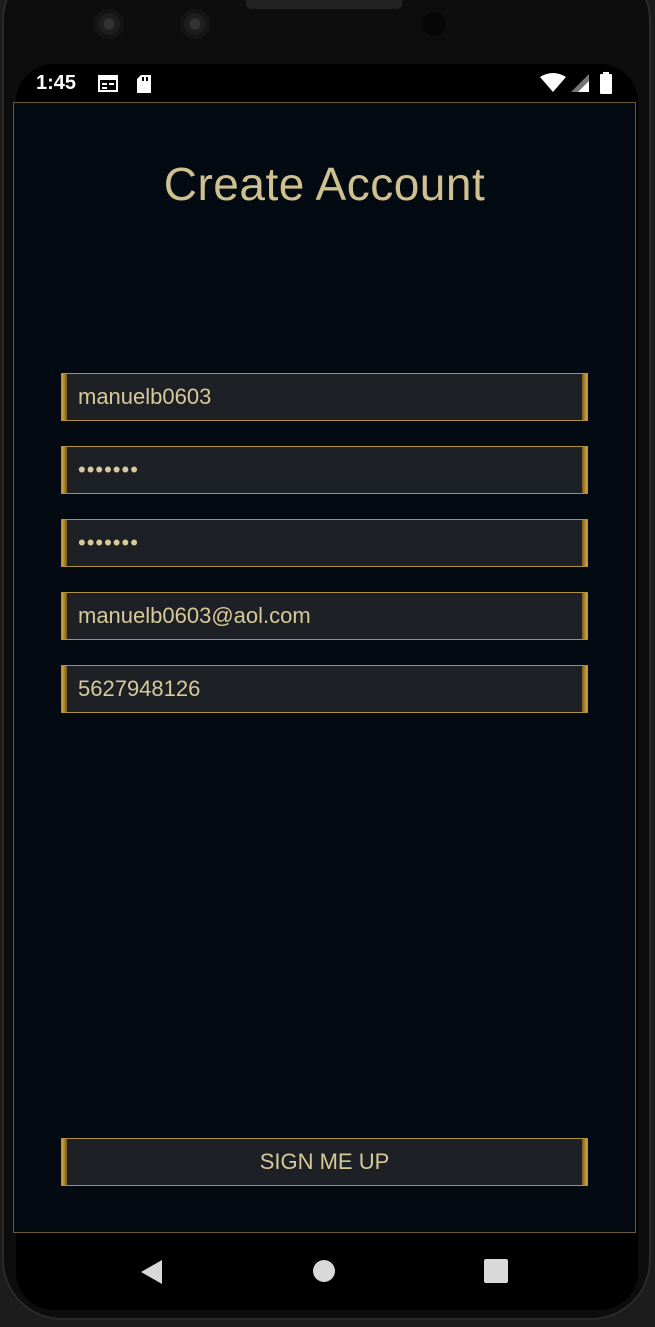  What do you see at coordinates (327, 83) in the screenshot?
I see `status-bar: 1:45` at bounding box center [327, 83].